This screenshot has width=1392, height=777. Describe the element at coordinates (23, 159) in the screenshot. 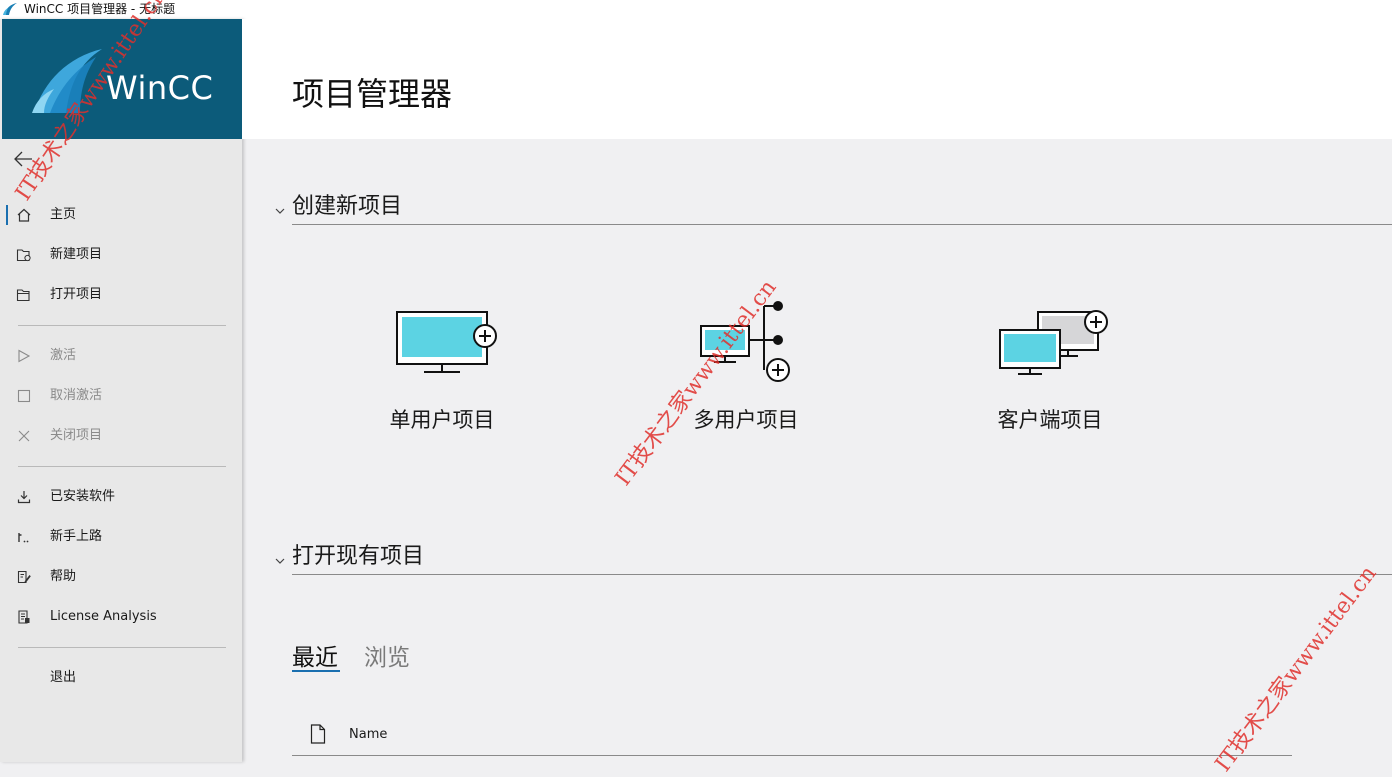

I see `arrow-left-icon` at that location.